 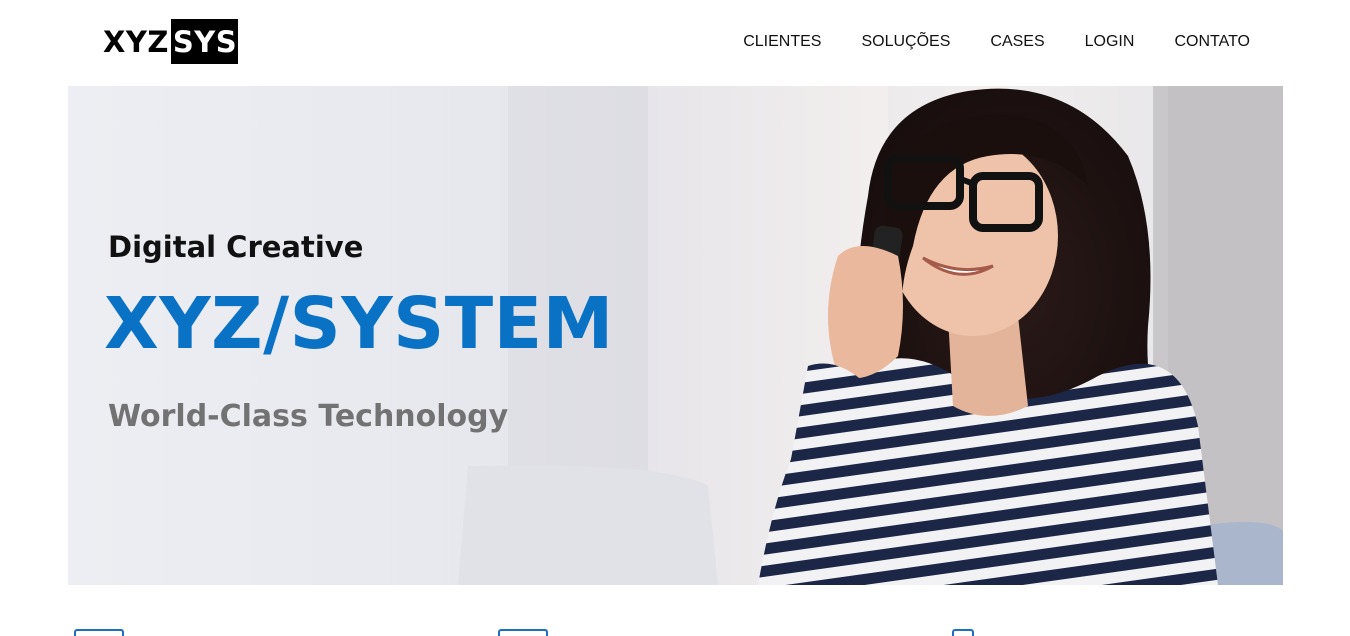 What do you see at coordinates (1110, 42) in the screenshot?
I see `nav-link-login: LOGIN` at bounding box center [1110, 42].